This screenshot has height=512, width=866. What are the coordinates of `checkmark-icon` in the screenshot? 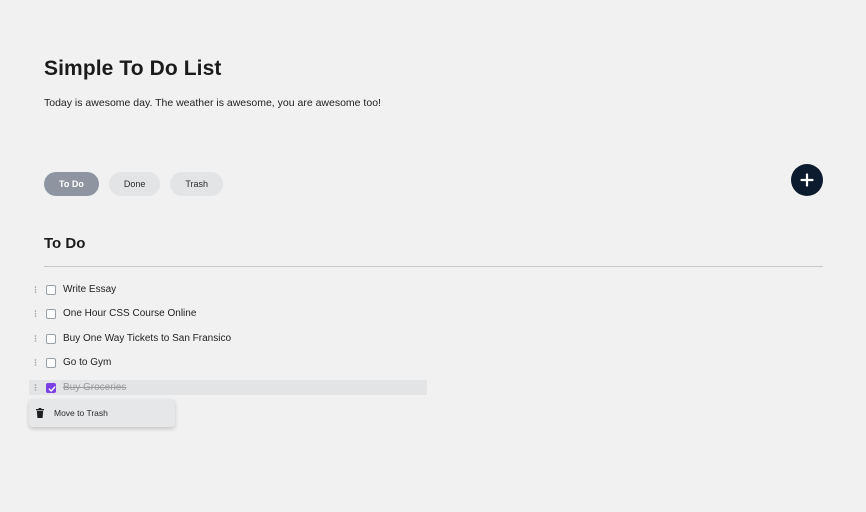 It's located at (52, 388).